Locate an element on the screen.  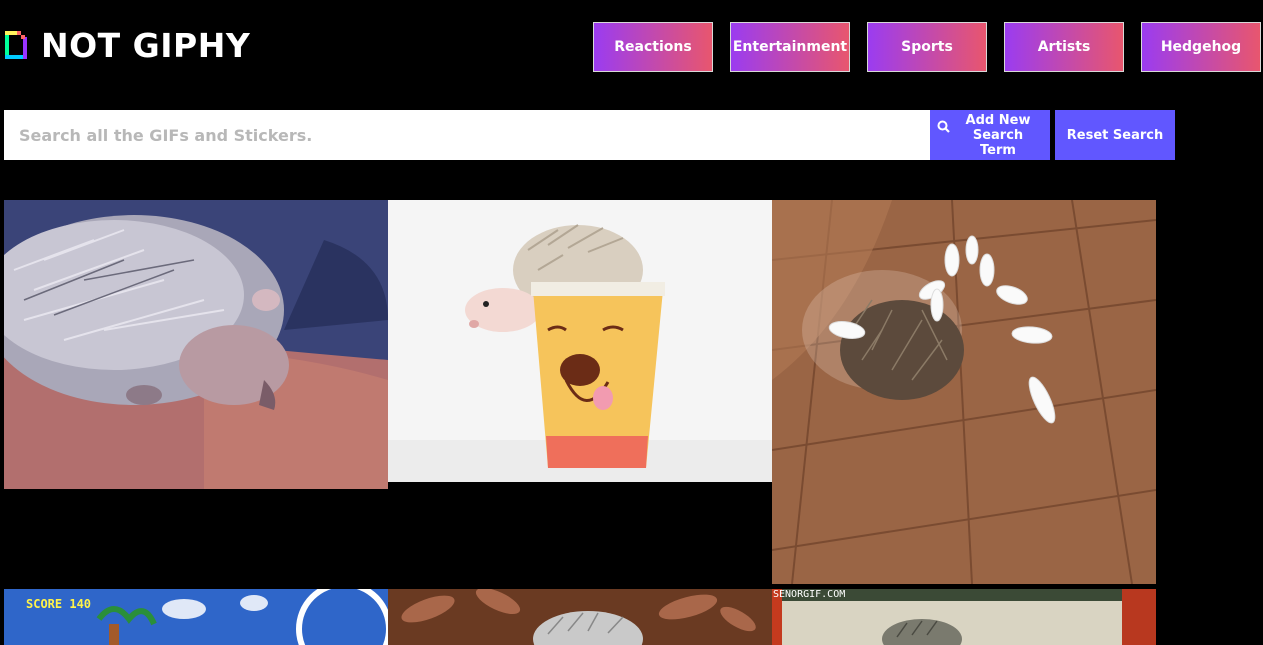
logo: NOT GIPHY is located at coordinates (128, 45).